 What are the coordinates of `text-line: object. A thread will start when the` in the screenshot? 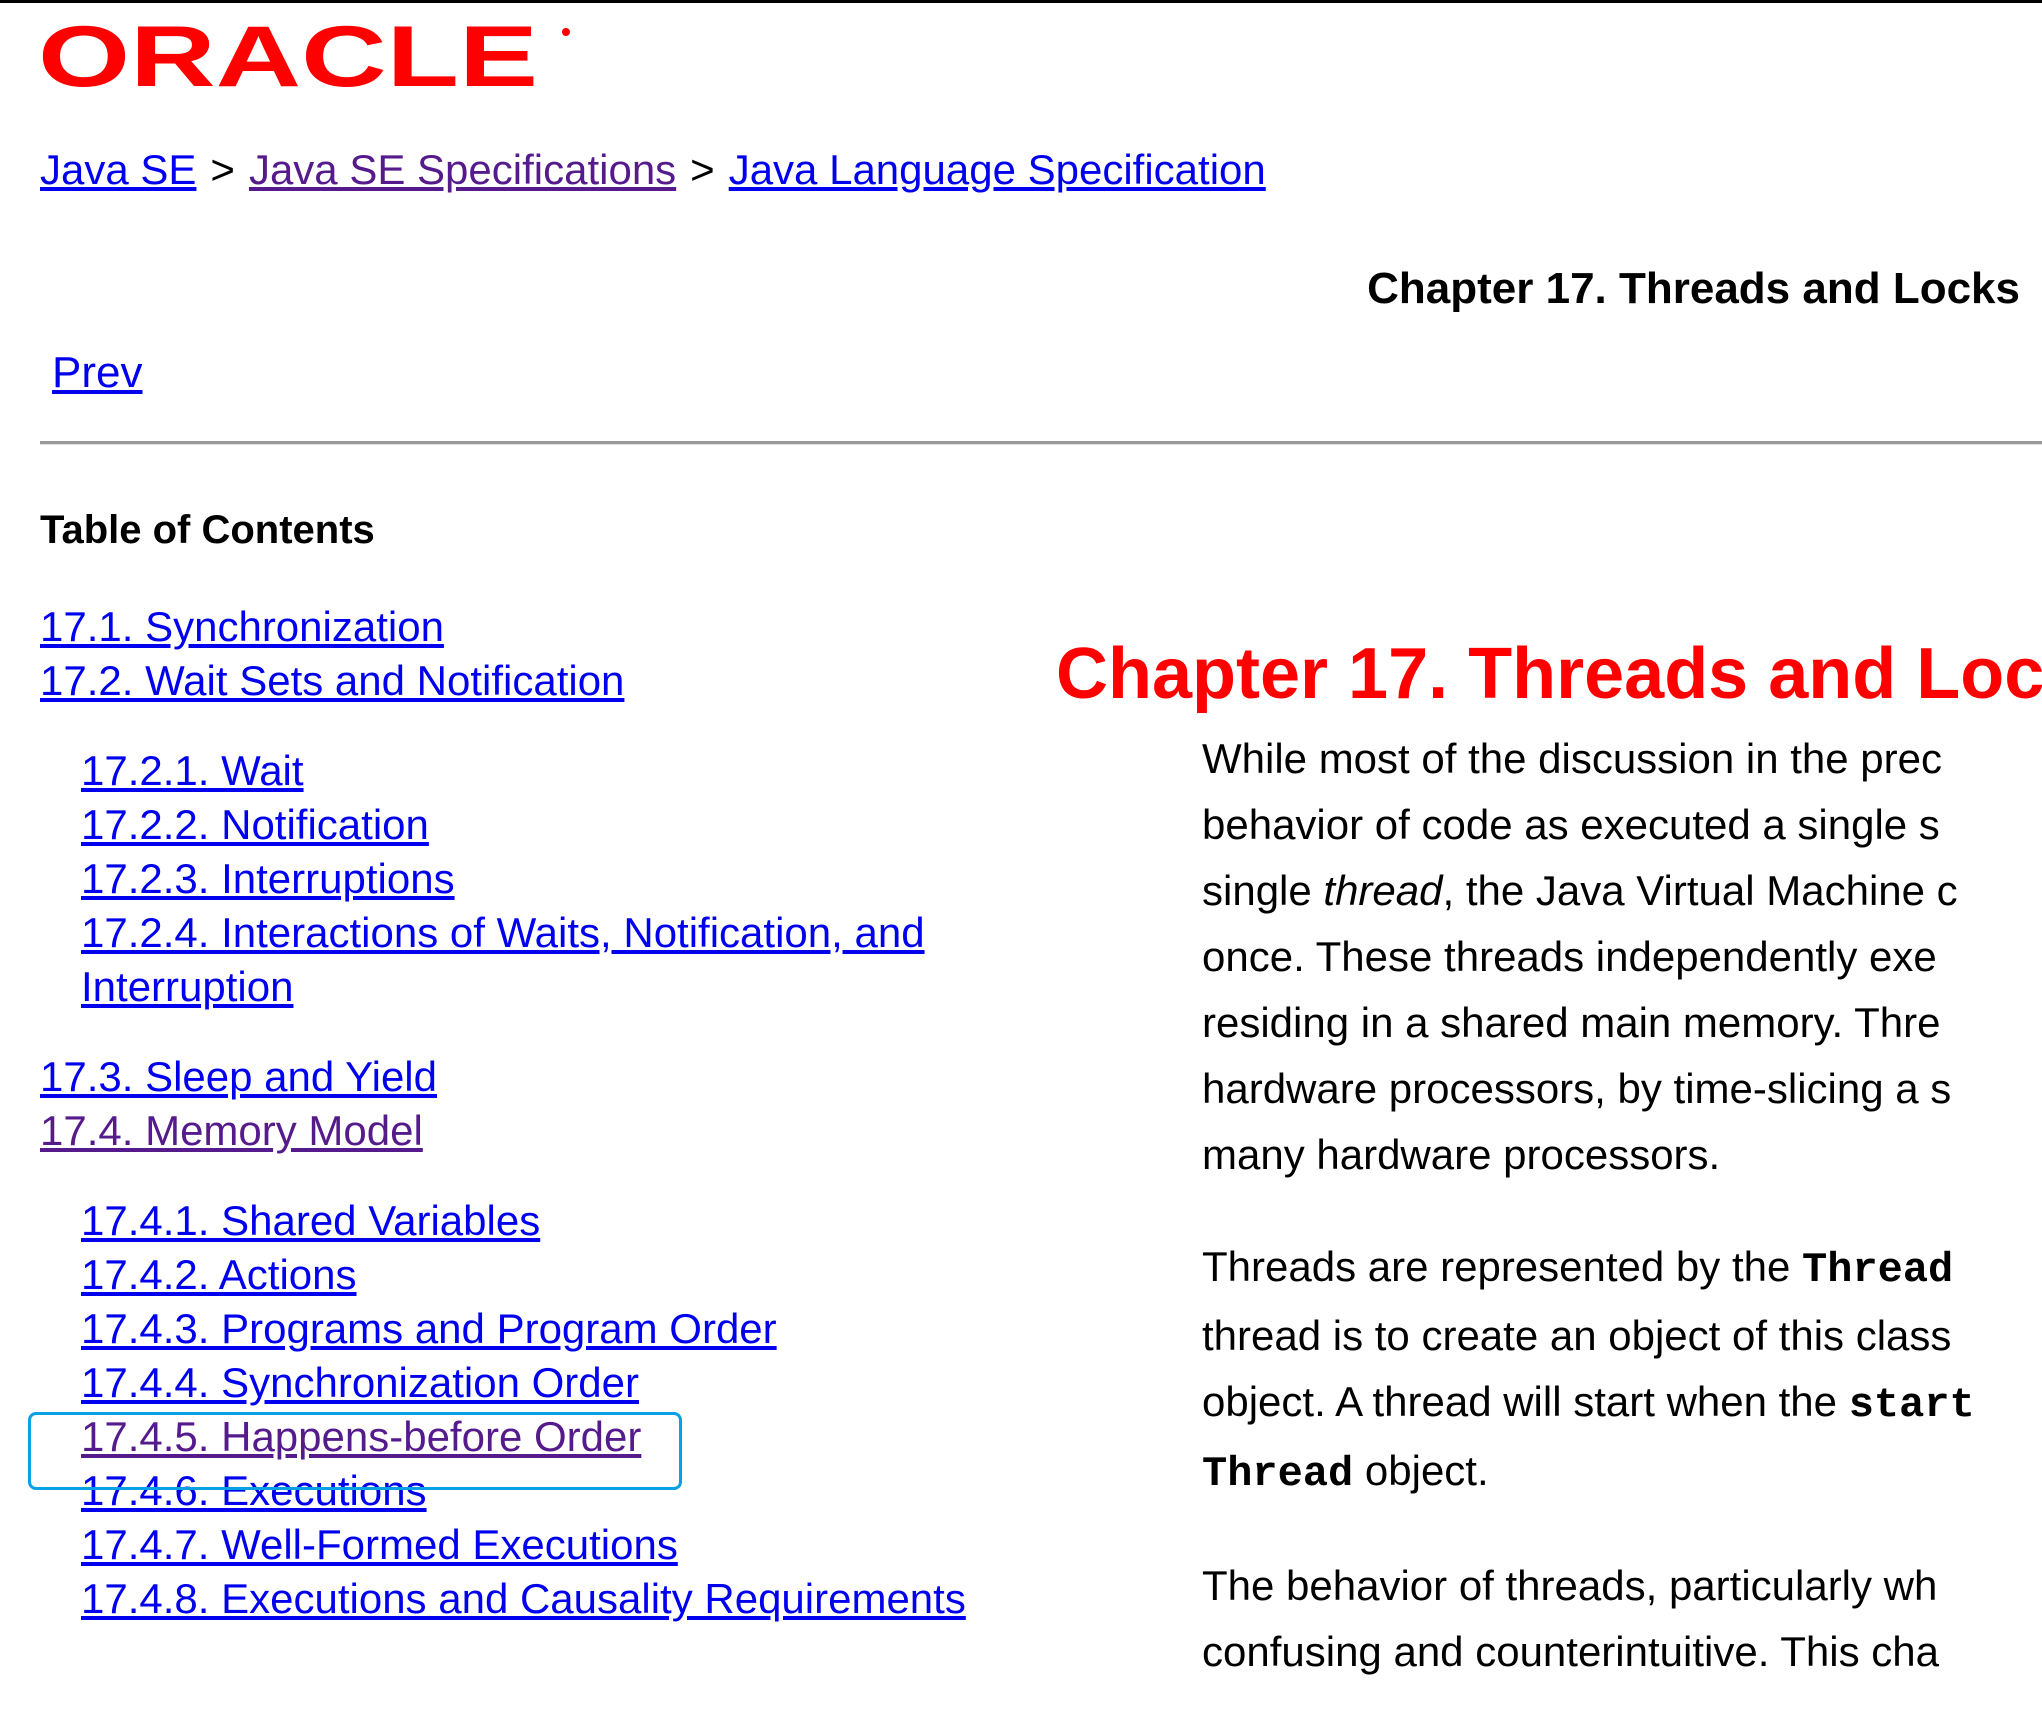 It's located at (1525, 1401).